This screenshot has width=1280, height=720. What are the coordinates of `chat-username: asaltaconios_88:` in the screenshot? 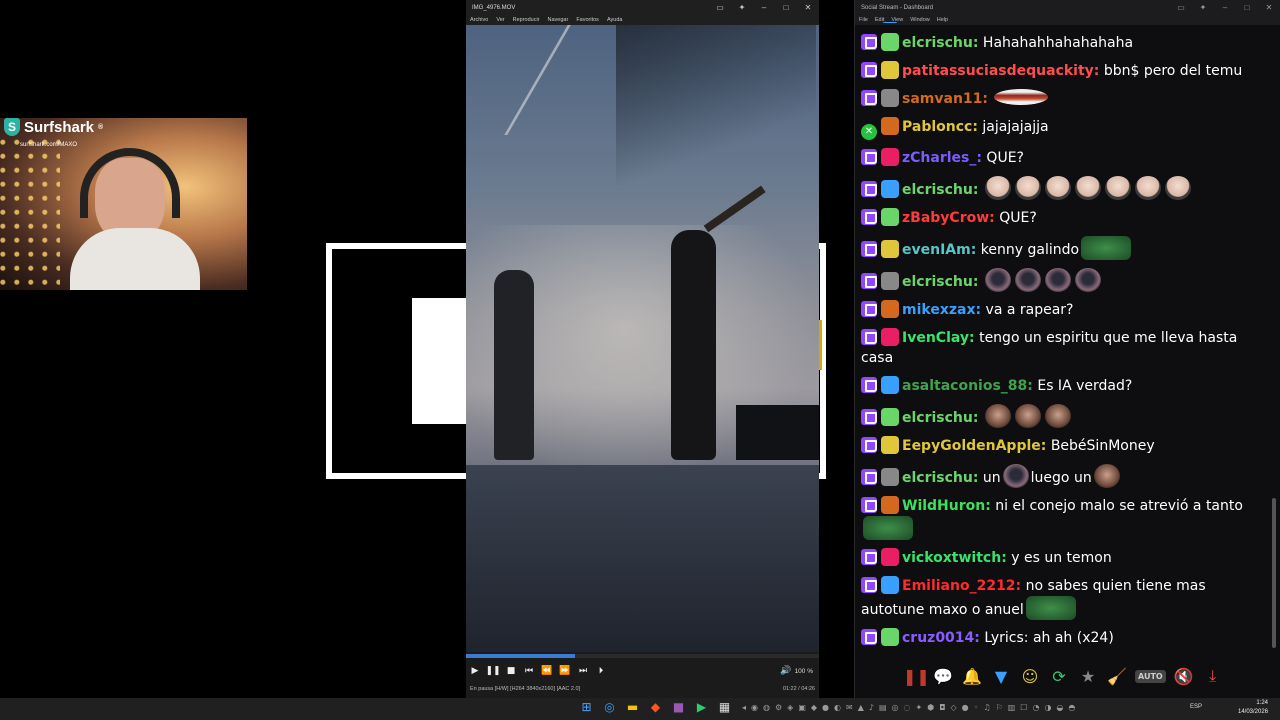 It's located at (967, 386).